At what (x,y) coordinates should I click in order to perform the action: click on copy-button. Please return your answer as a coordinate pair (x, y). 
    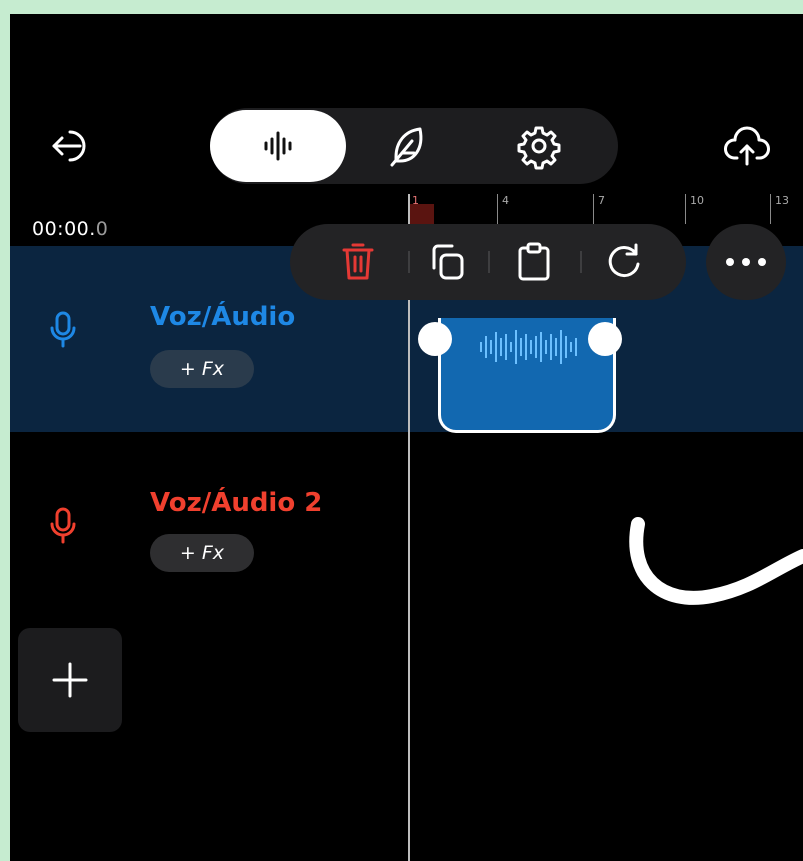
    Looking at the image, I should click on (448, 262).